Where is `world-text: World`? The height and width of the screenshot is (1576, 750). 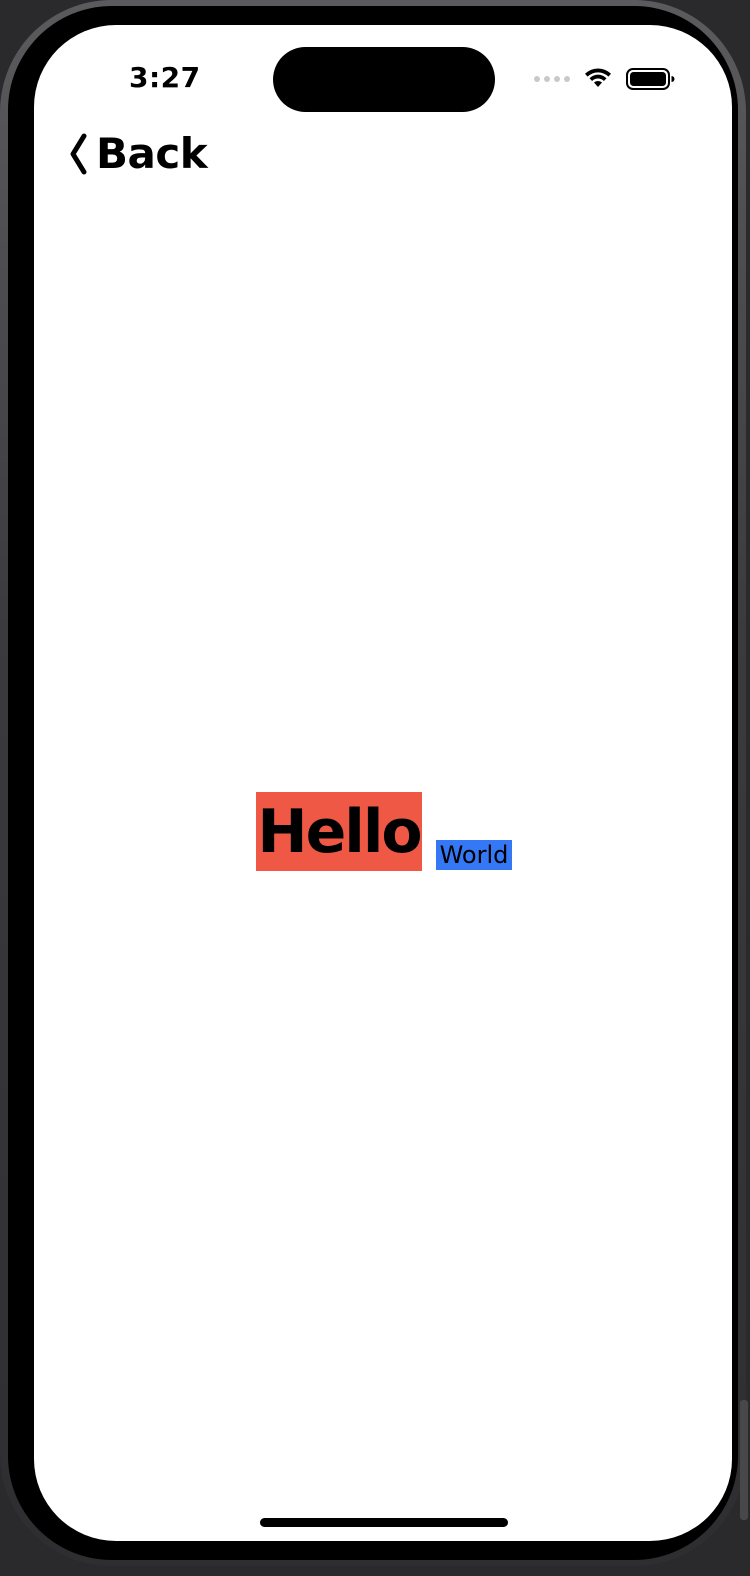
world-text: World is located at coordinates (474, 855).